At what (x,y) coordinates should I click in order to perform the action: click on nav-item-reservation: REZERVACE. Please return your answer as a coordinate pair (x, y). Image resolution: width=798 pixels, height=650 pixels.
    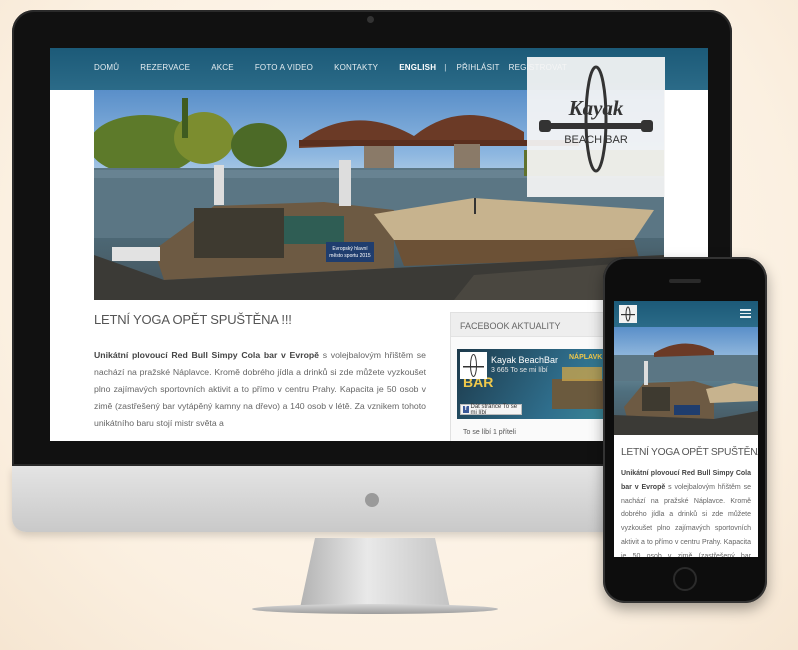
    Looking at the image, I should click on (165, 67).